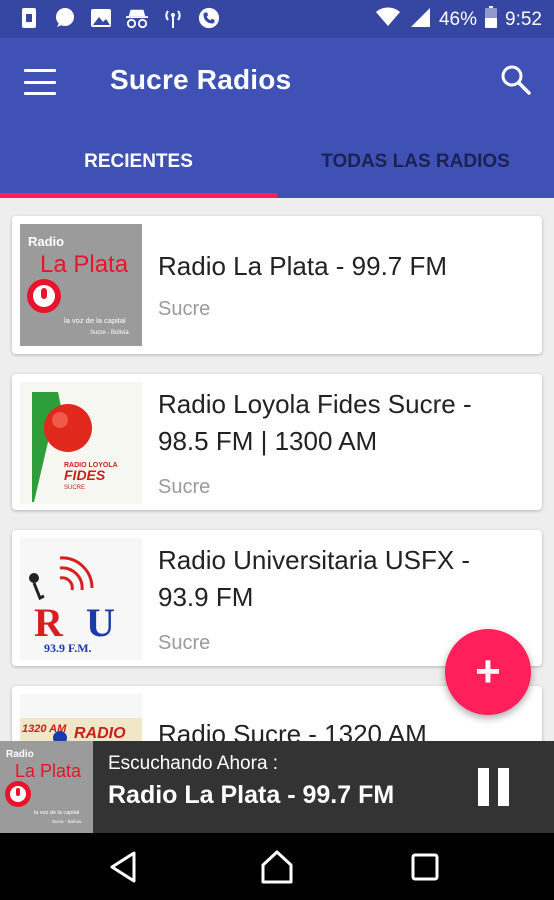 The width and height of the screenshot is (554, 900). Describe the element at coordinates (138, 195) in the screenshot. I see `active-tab-indicator` at that location.